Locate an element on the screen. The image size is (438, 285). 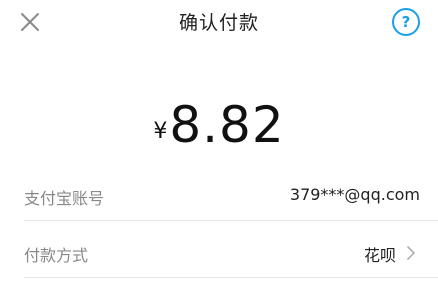
payment-method-label: 付款方式 is located at coordinates (56, 255).